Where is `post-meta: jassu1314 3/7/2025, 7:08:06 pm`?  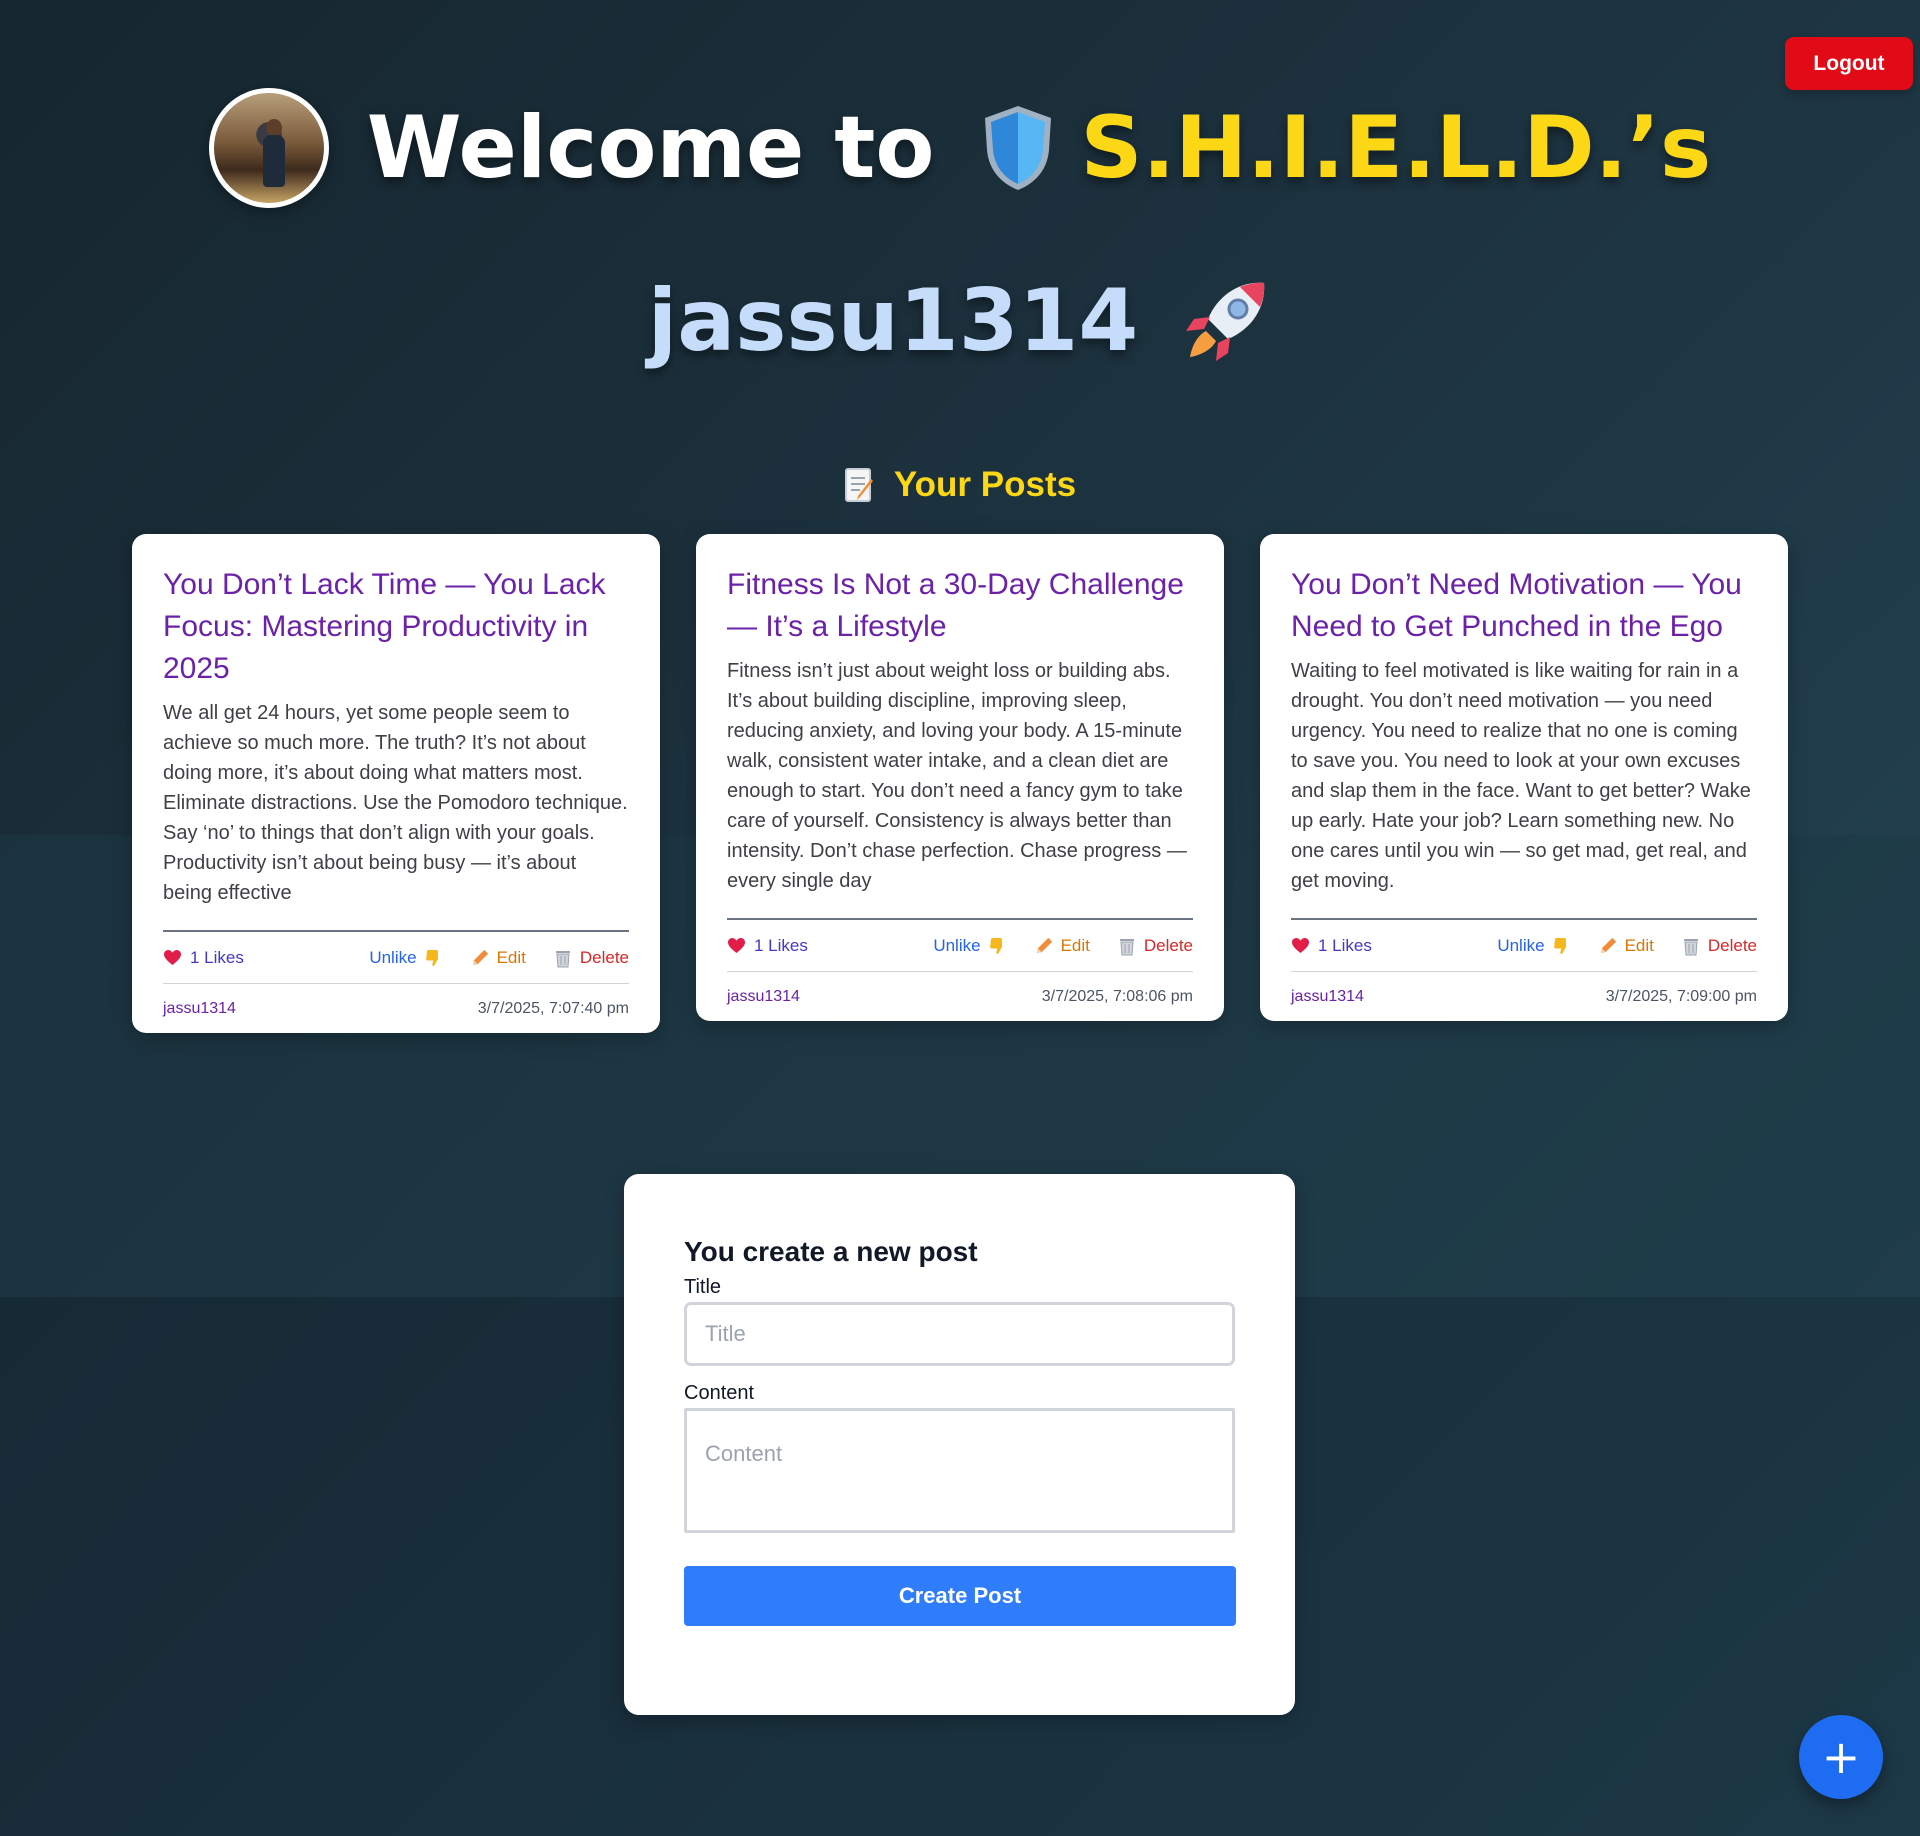 post-meta: jassu1314 3/7/2025, 7:08:06 pm is located at coordinates (960, 996).